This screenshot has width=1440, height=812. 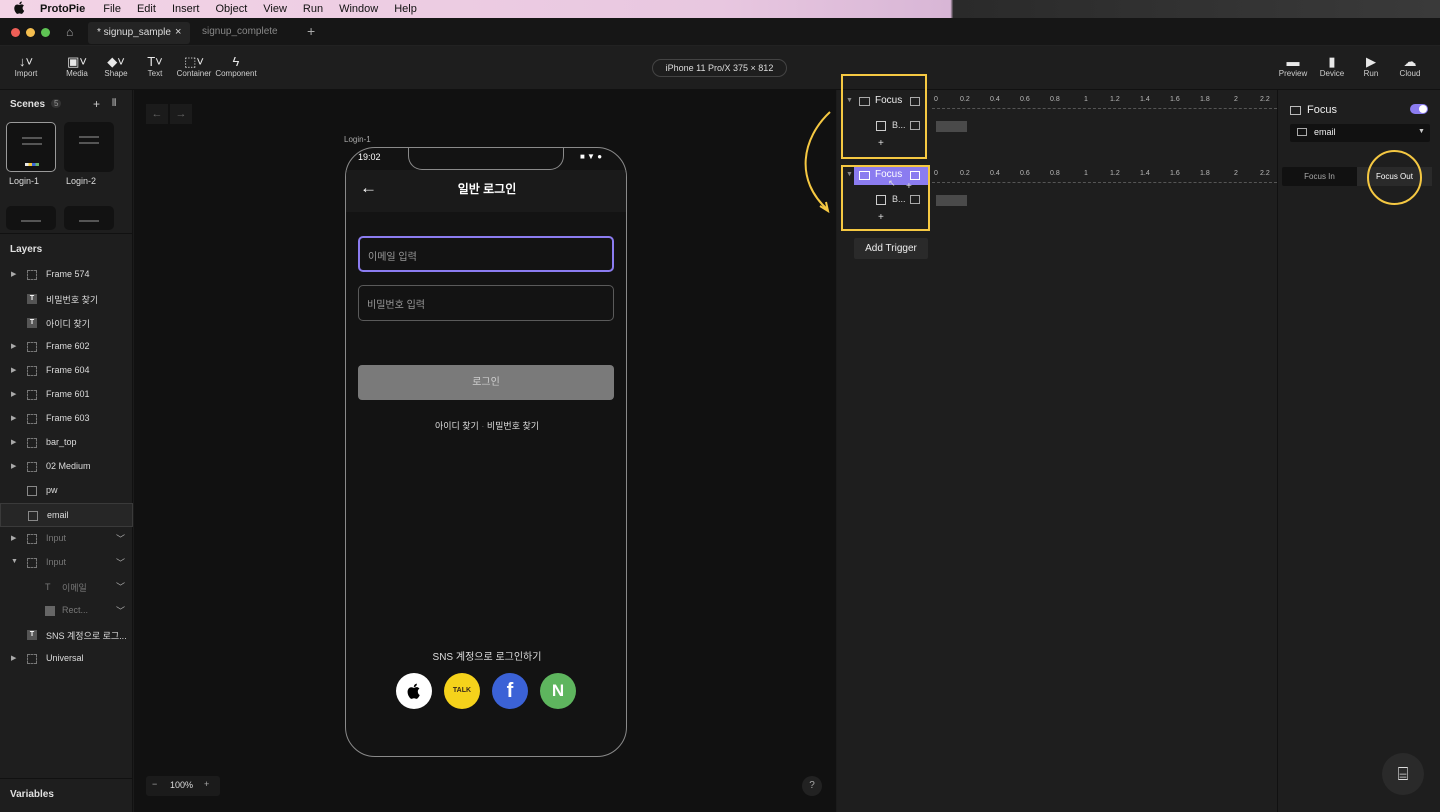 What do you see at coordinates (15, 32) in the screenshot?
I see `close-window-button` at bounding box center [15, 32].